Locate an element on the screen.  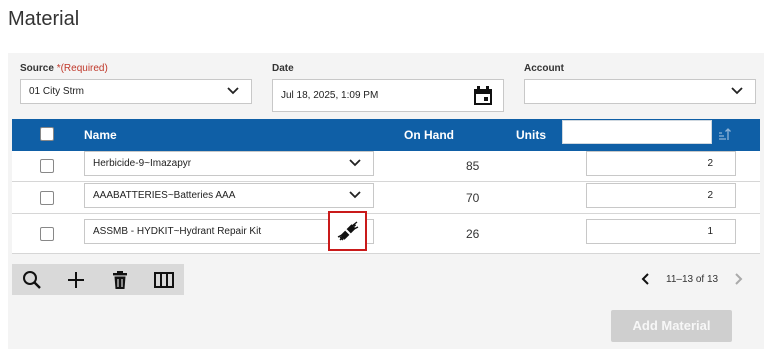
add-material-button: Add Material is located at coordinates (671, 326).